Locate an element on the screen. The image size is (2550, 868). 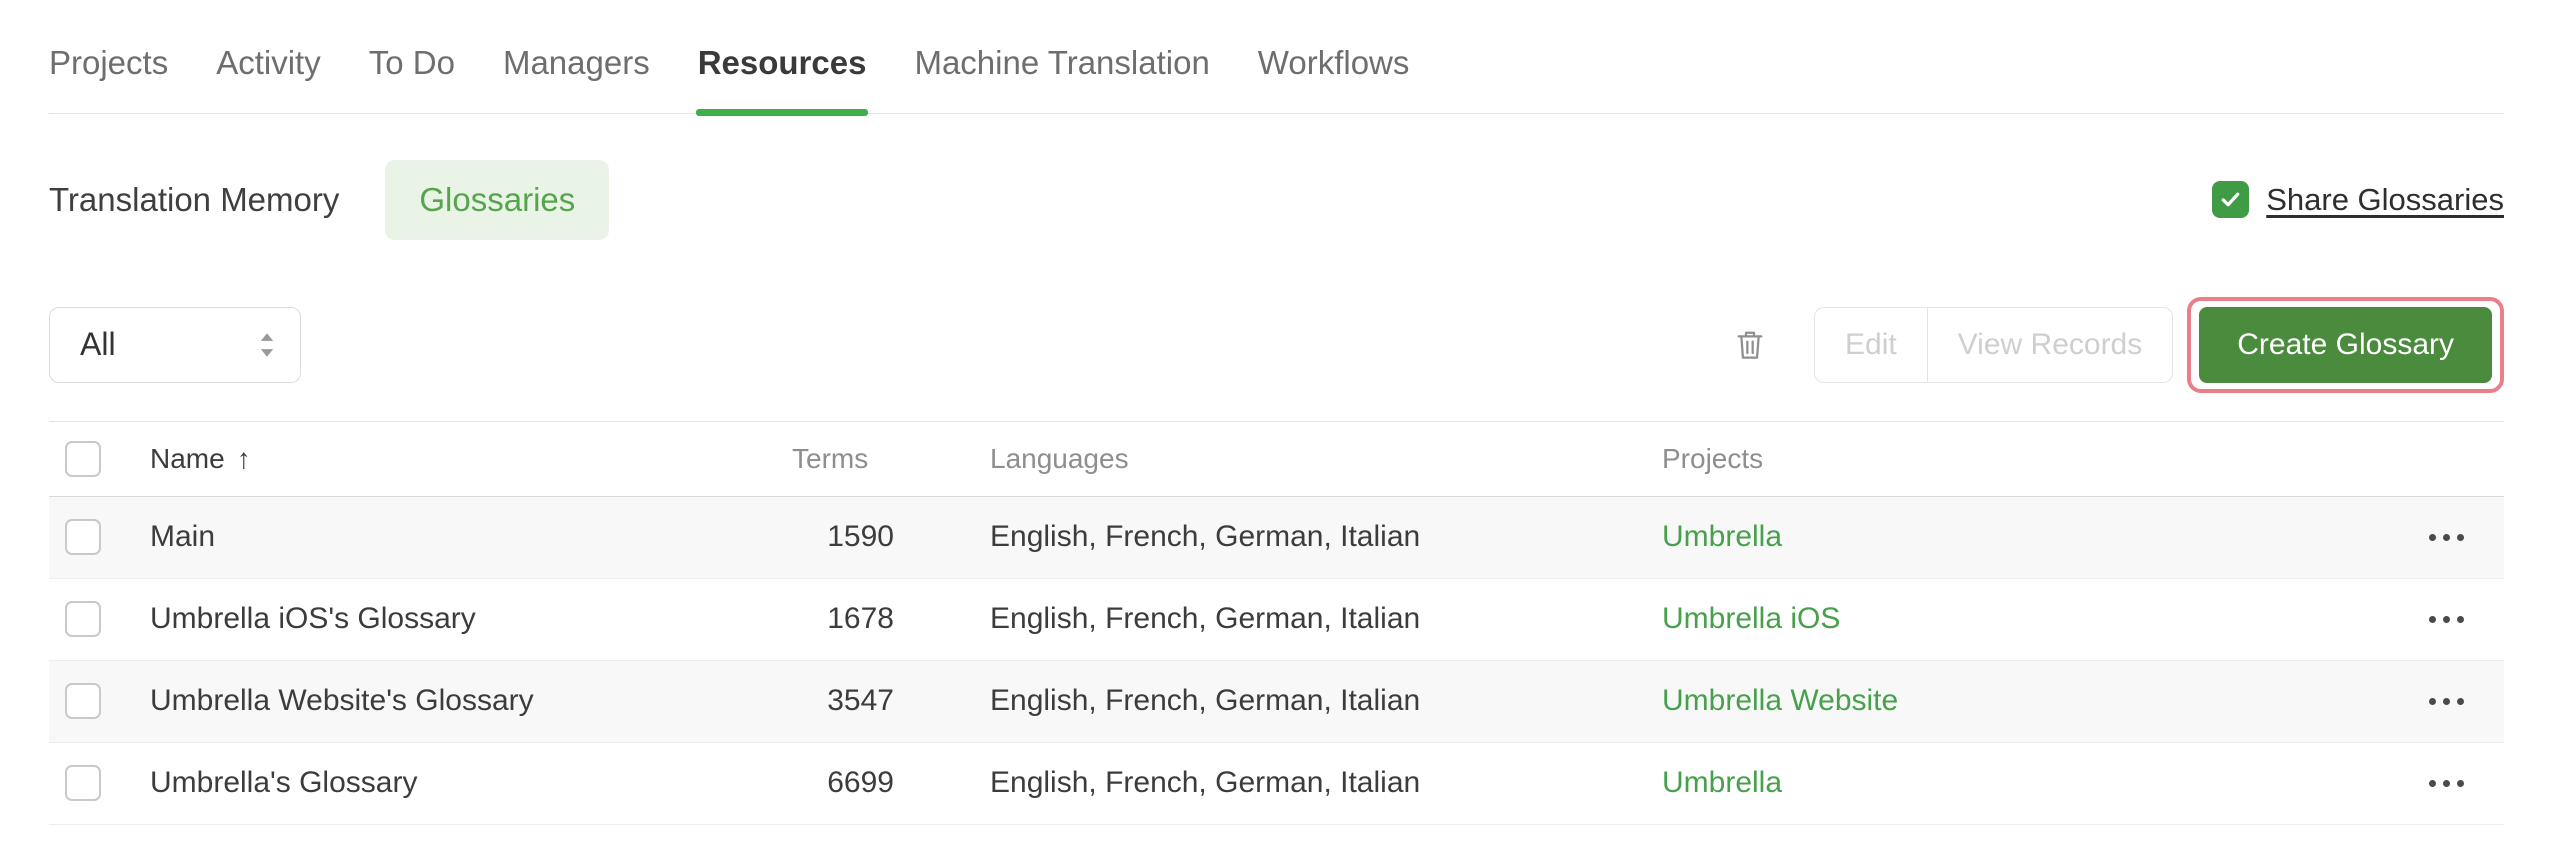
toolbar-actions: Edit View Records Create Glossary is located at coordinates (2119, 344).